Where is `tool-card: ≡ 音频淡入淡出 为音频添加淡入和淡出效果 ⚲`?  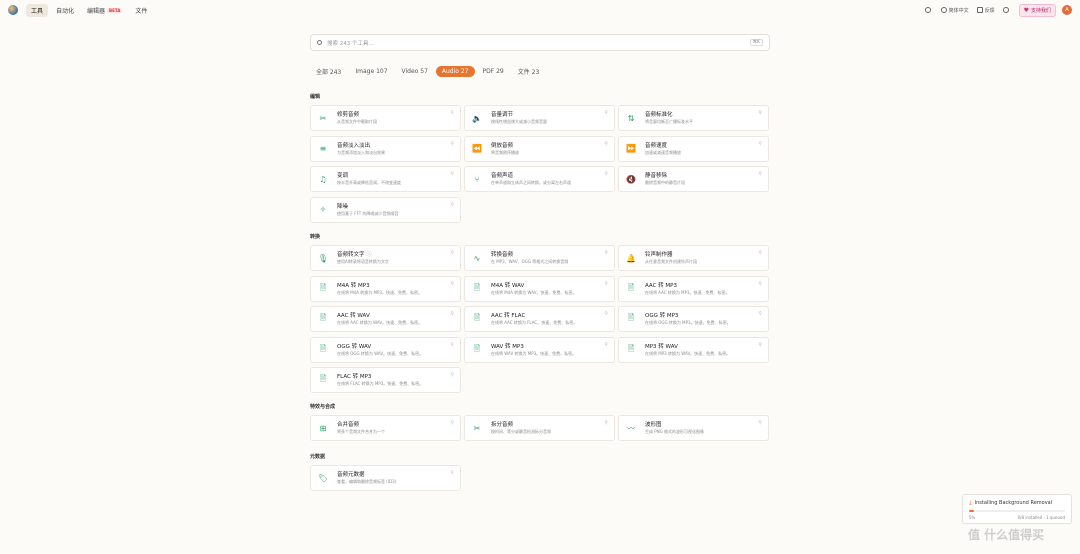 tool-card: ≡ 音频淡入淡出 为音频添加淡入和淡出效果 ⚲ is located at coordinates (385, 148).